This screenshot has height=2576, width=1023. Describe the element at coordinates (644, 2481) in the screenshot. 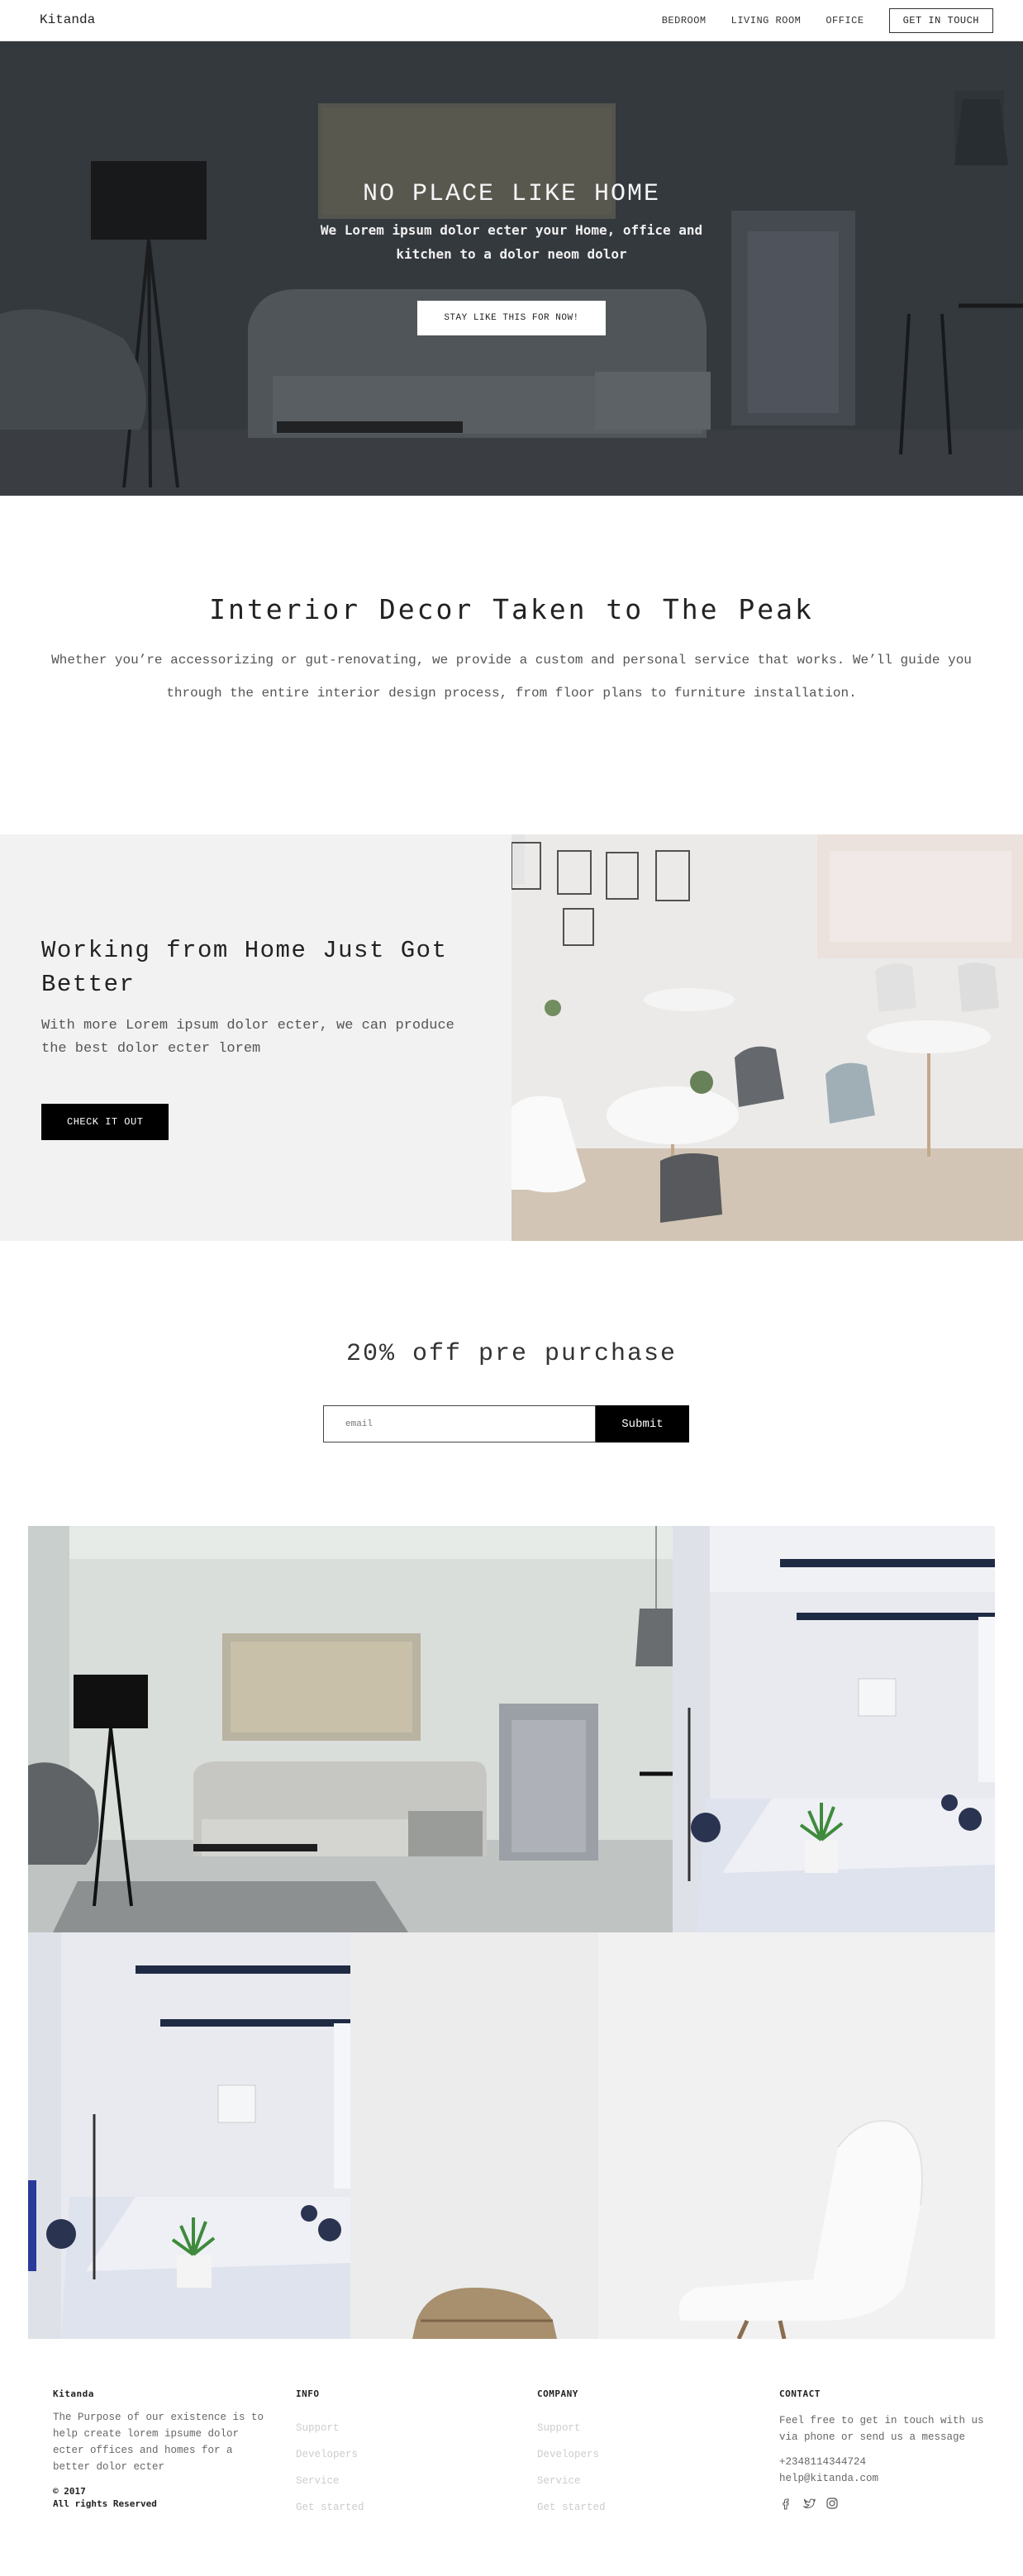

I see `footer-company-link-service: Service` at that location.